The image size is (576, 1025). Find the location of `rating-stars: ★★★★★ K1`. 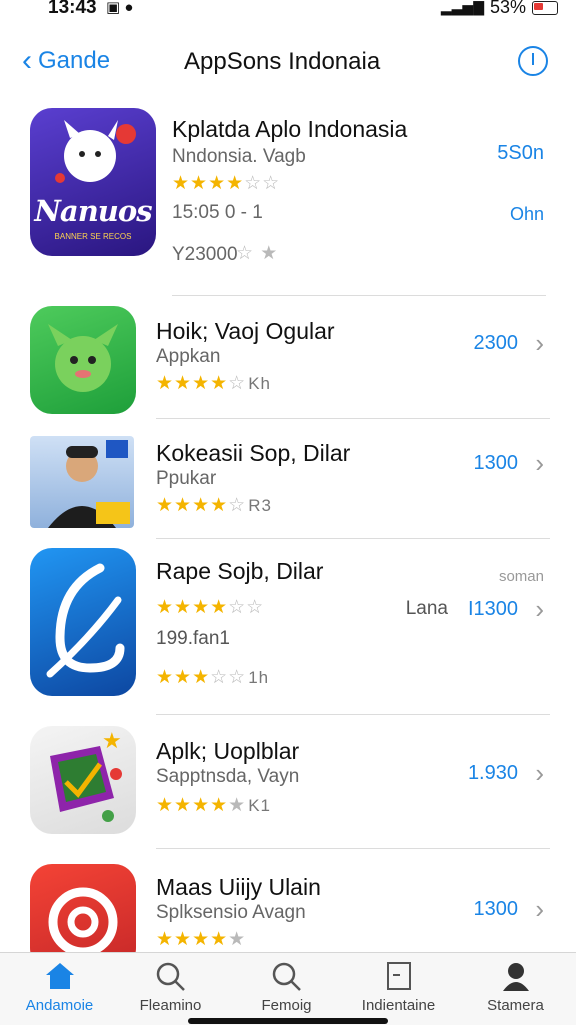

rating-stars: ★★★★★ K1 is located at coordinates (213, 805).